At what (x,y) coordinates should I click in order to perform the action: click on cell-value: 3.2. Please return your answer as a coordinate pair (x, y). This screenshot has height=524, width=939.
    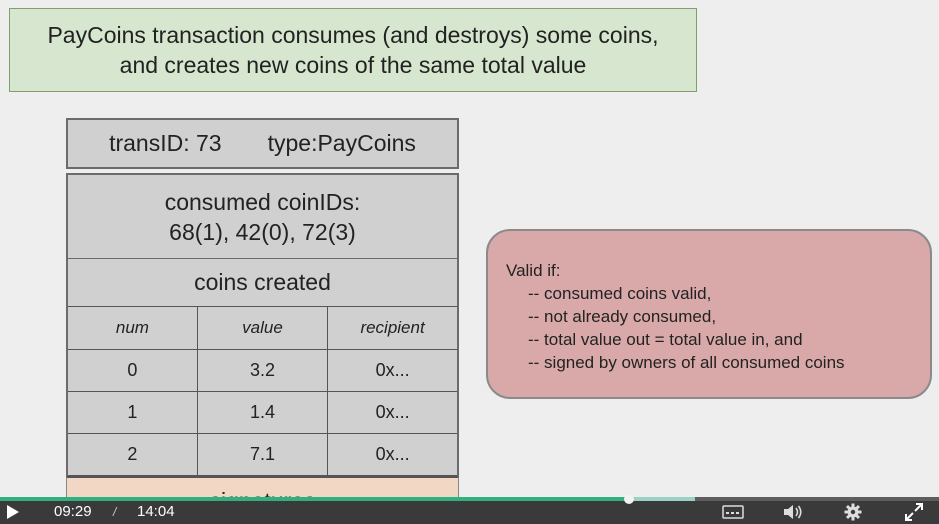
    Looking at the image, I should click on (262, 370).